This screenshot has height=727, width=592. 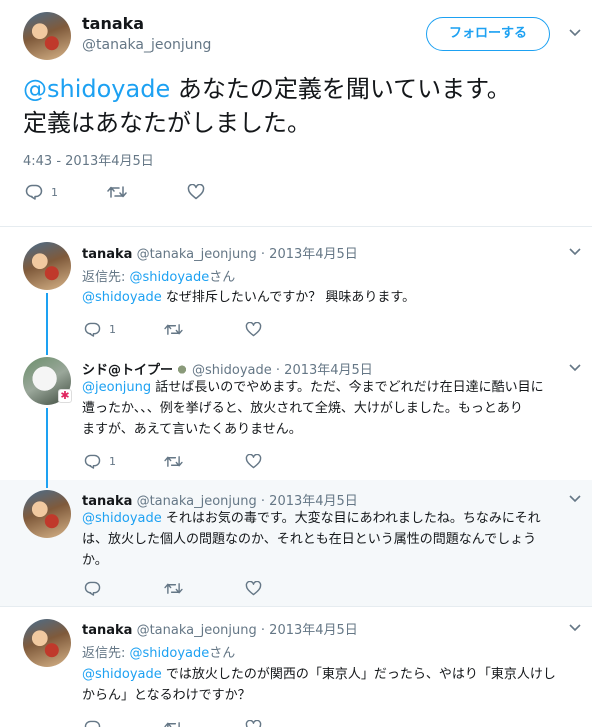 What do you see at coordinates (192, 429) in the screenshot?
I see `tweet-text-line3: ますが、あえて言いたくありません。` at bounding box center [192, 429].